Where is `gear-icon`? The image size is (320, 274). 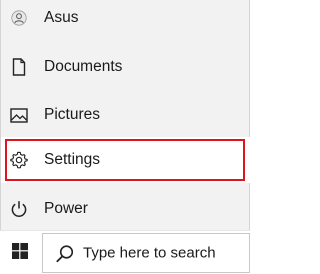
gear-icon is located at coordinates (19, 160).